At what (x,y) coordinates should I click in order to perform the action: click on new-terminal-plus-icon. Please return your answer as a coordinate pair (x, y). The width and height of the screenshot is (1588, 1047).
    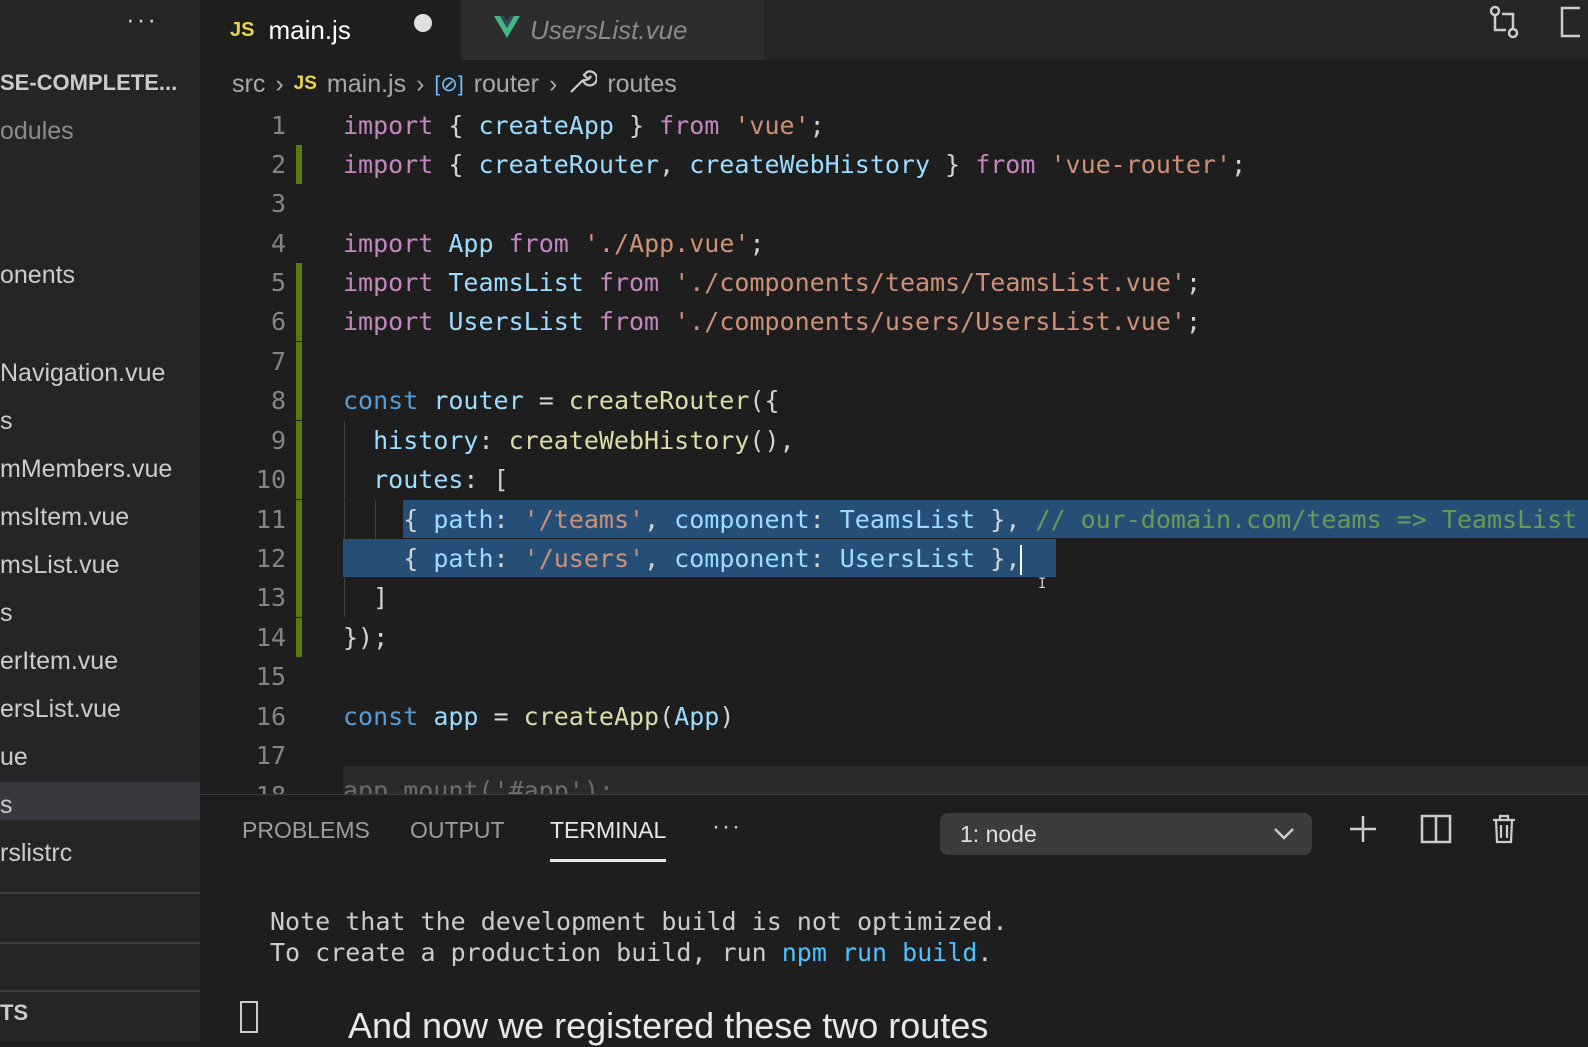
    Looking at the image, I should click on (1363, 833).